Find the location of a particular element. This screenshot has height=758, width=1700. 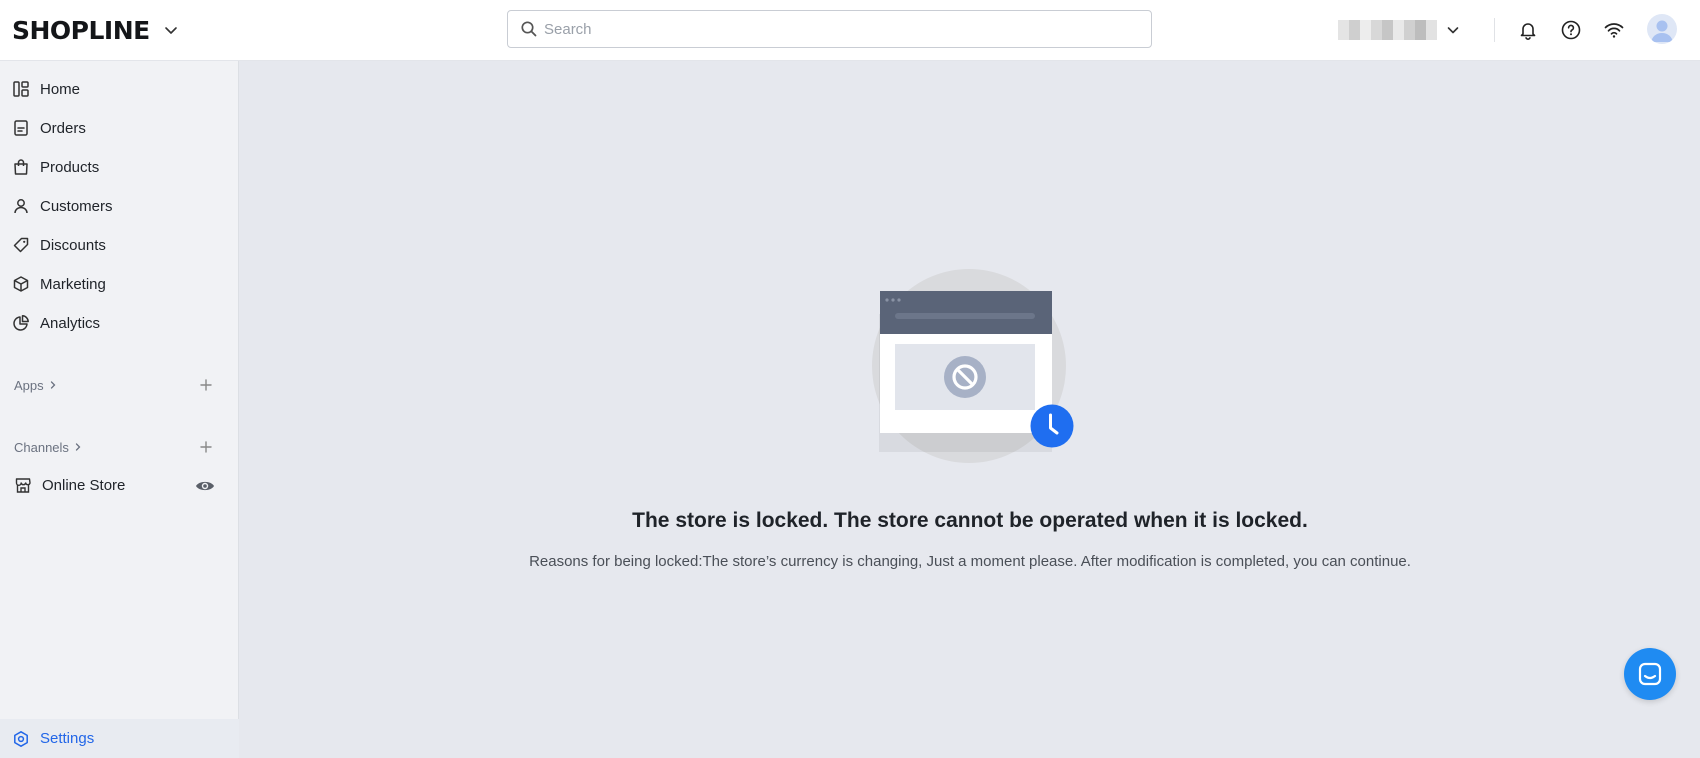

connection-status-button is located at coordinates (1614, 30).